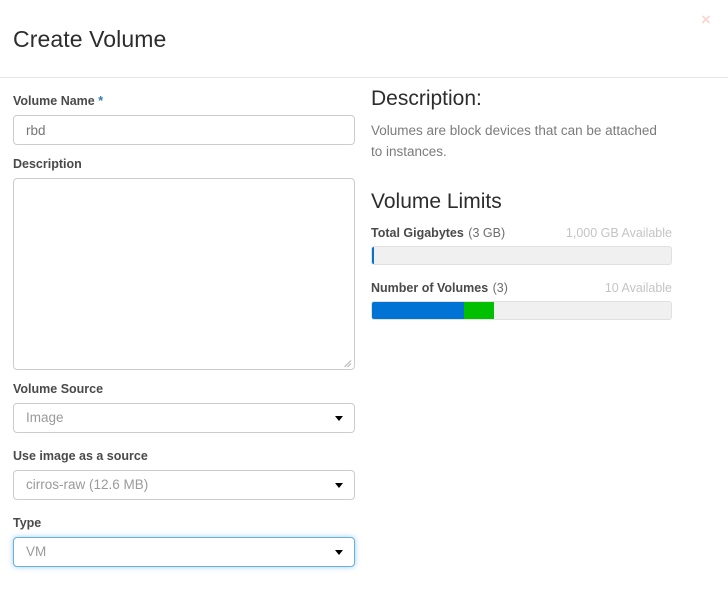  I want to click on limit-name: Total Gigabytes, so click(417, 233).